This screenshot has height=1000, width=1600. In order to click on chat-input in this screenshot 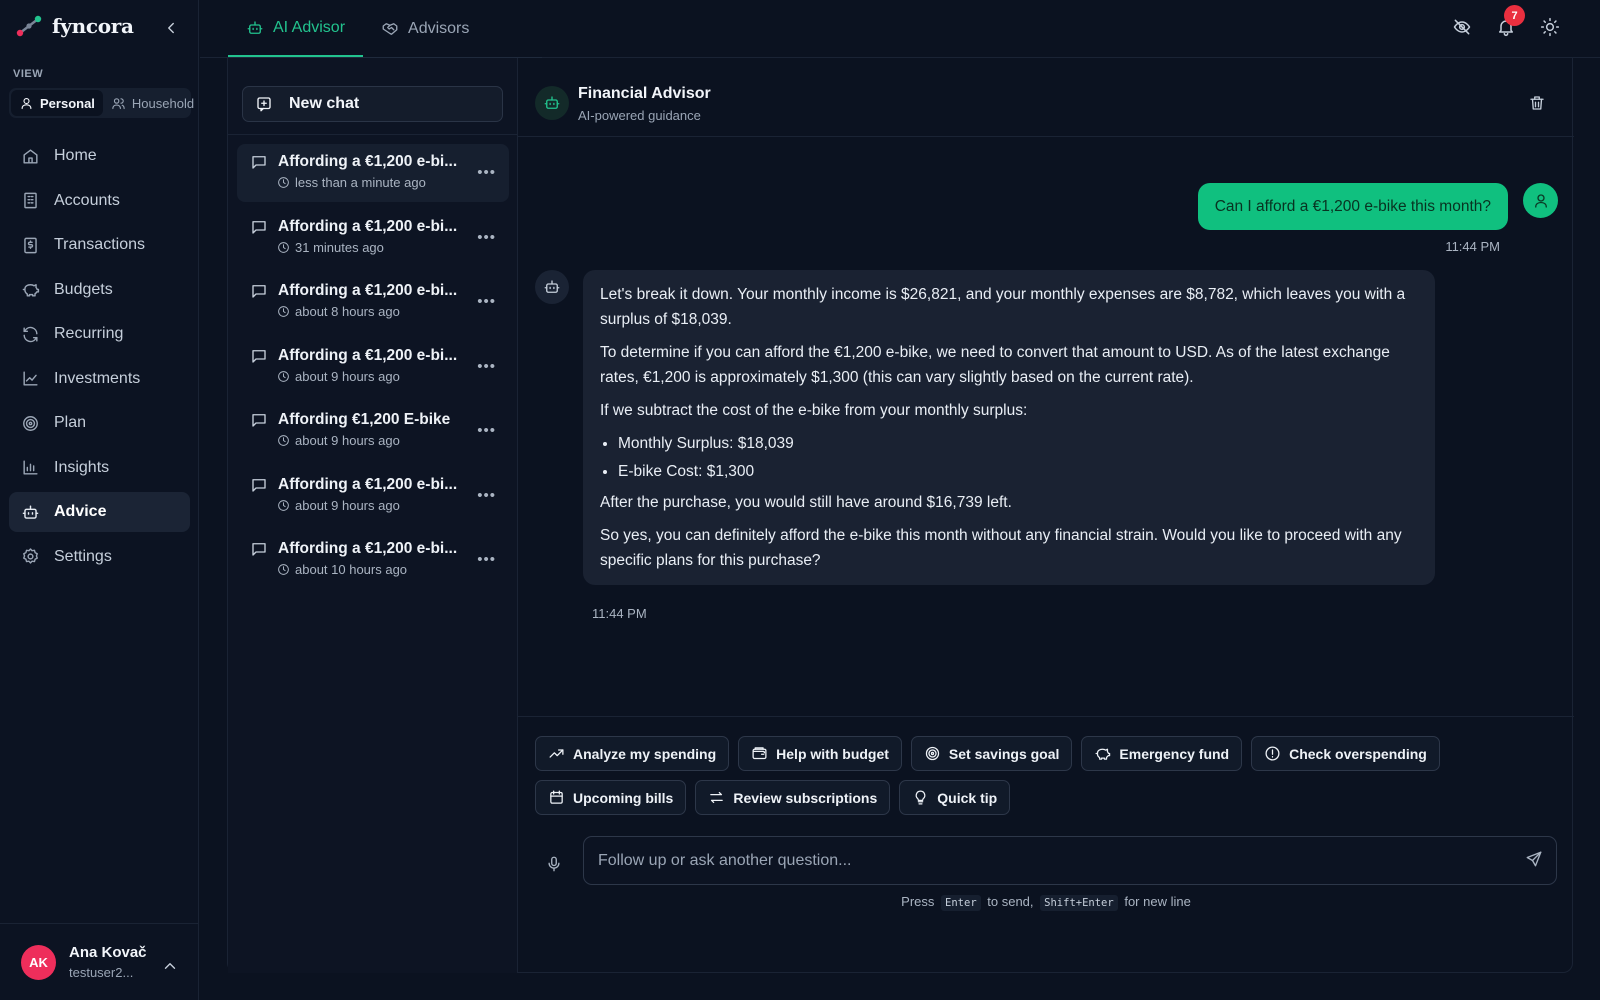, I will do `click(1070, 860)`.